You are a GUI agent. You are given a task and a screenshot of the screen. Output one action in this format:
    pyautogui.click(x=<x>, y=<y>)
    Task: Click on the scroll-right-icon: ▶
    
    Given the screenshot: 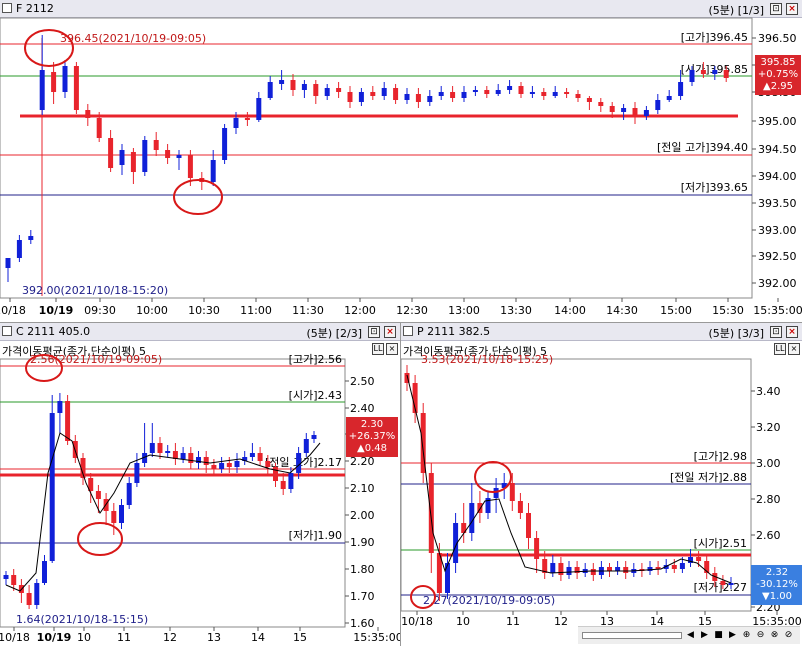 What is the action you would take?
    pyautogui.click(x=704, y=635)
    